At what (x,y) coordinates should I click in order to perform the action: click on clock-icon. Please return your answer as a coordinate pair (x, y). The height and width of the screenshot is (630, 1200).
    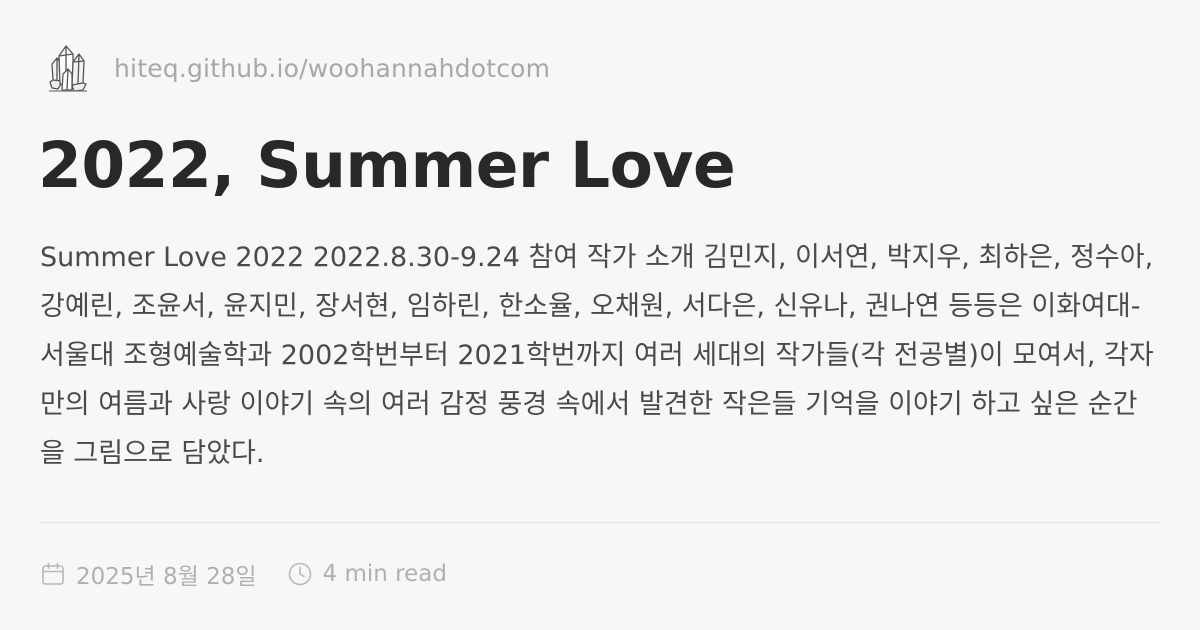
    Looking at the image, I should click on (299, 574).